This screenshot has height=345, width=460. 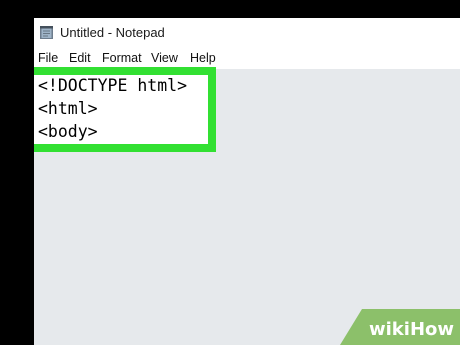 I want to click on highlighted-code-box: <!DOCTYPE html> <html> <body>, so click(x=125, y=109).